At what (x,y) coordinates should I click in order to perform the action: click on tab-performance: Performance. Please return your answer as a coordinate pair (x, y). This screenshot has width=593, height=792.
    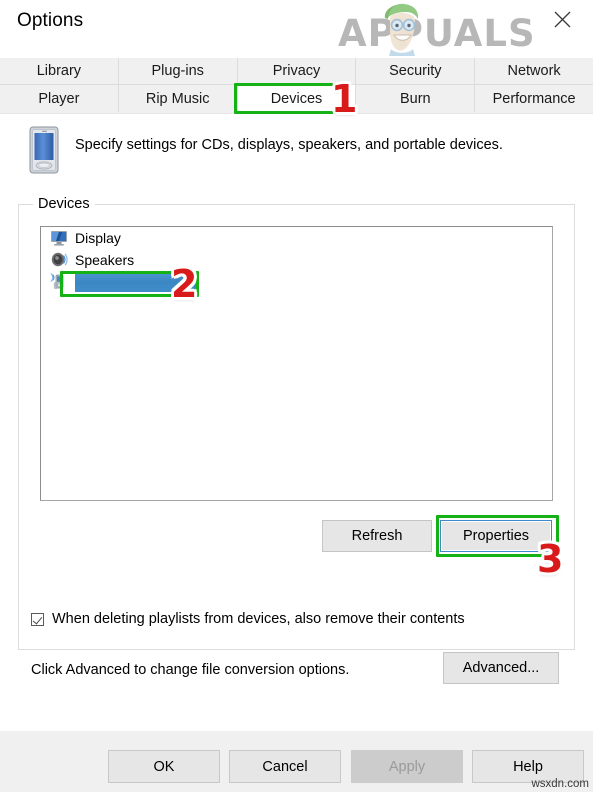
    Looking at the image, I should click on (534, 98).